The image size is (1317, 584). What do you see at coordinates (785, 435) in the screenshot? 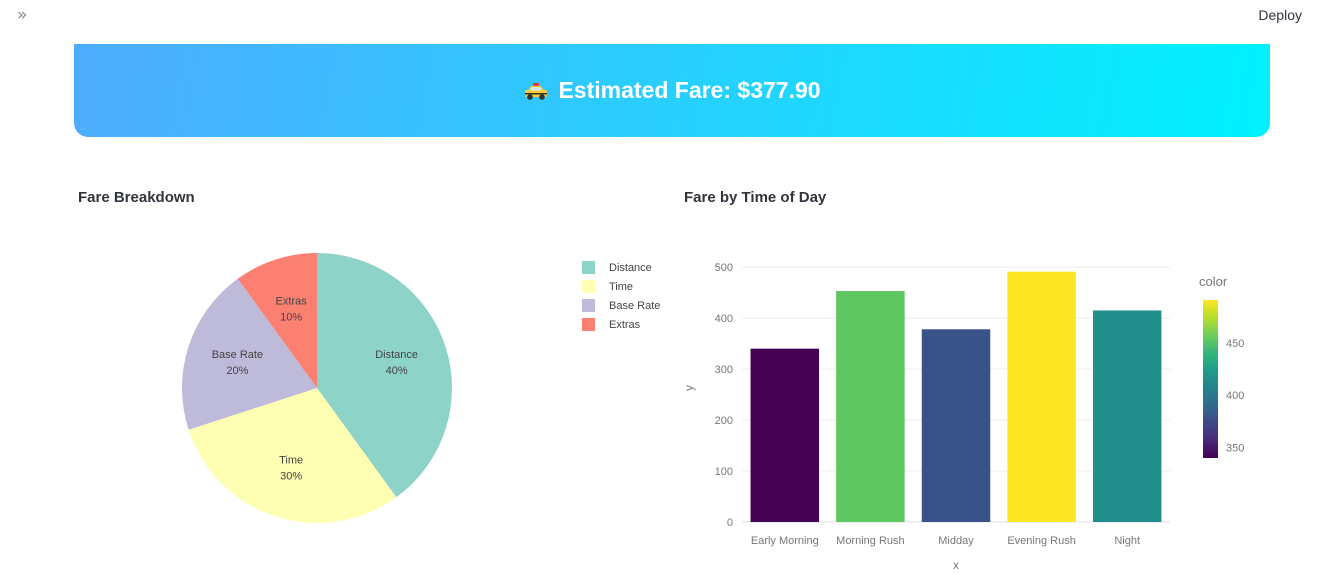
I see `bar-early-morning` at bounding box center [785, 435].